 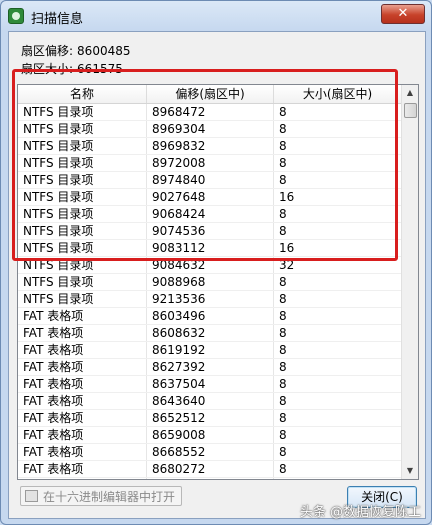 I want to click on row-offset-cell: 9068424, so click(x=210, y=214).